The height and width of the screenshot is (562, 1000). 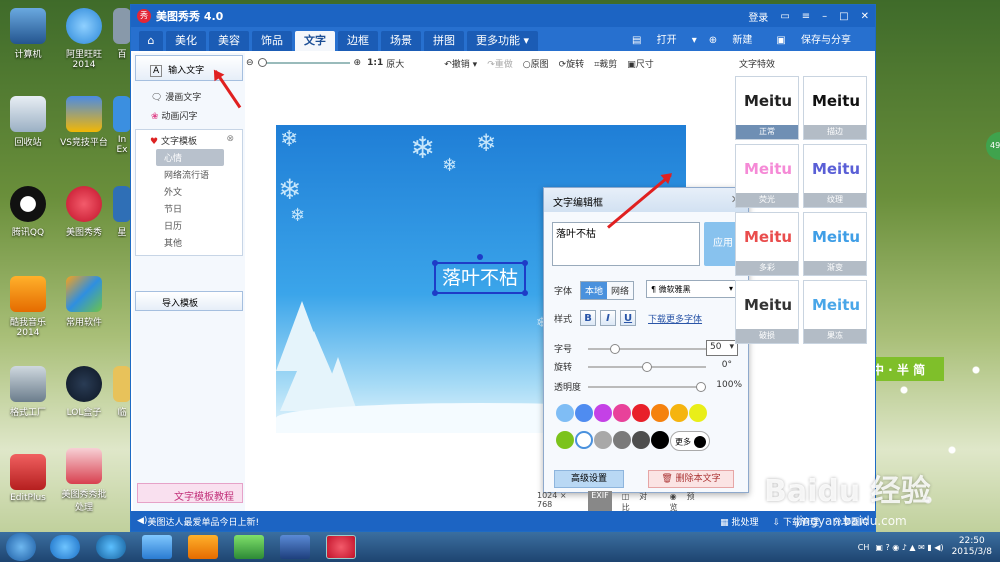 I want to click on desktop-icon-qq: 腾讯QQ, so click(x=28, y=212).